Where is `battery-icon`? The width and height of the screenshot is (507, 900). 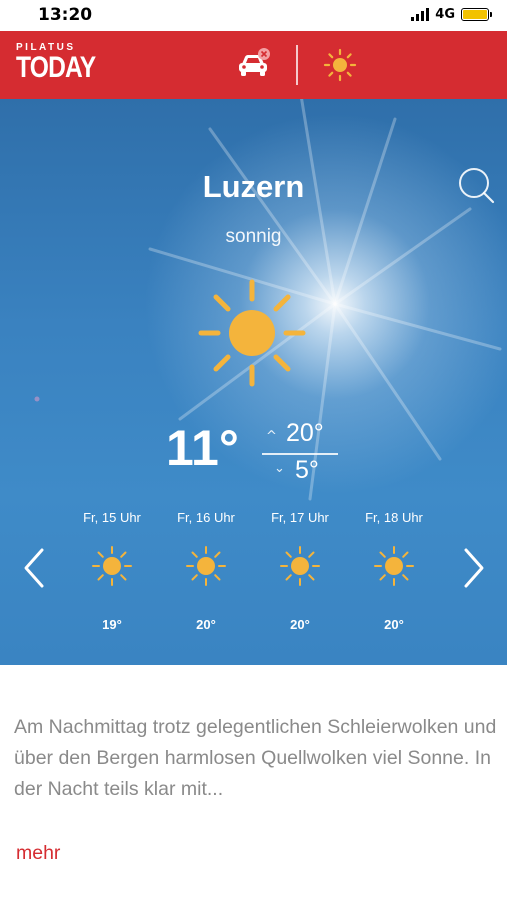
battery-icon is located at coordinates (476, 14).